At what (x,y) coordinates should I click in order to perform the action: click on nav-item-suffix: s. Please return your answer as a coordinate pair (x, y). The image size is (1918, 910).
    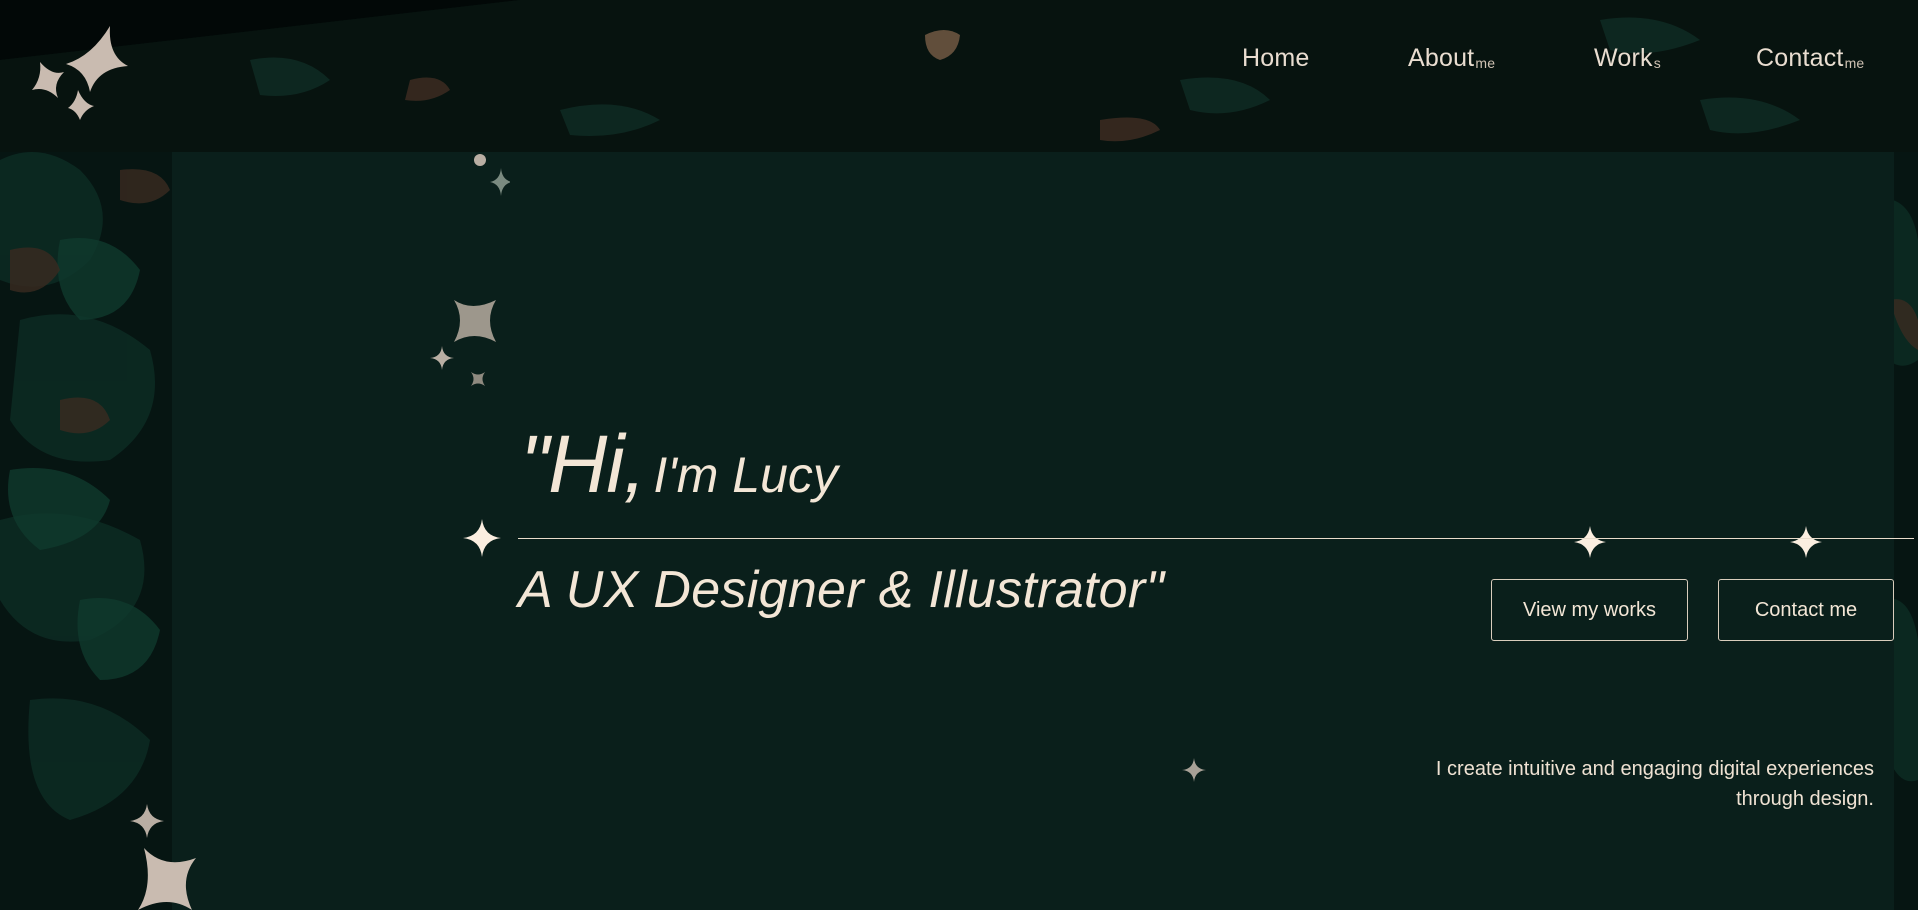
    Looking at the image, I should click on (1657, 63).